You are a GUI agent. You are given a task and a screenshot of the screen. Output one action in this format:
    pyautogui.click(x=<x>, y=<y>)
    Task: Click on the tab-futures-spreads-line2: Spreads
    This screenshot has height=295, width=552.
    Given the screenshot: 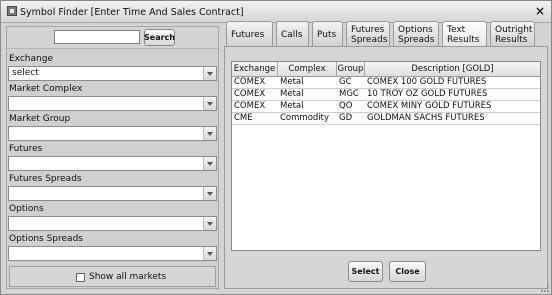 What is the action you would take?
    pyautogui.click(x=369, y=40)
    